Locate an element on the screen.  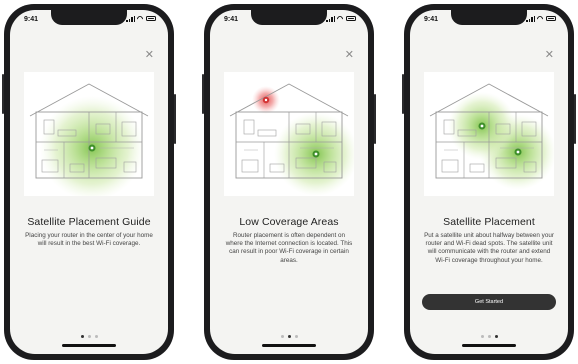
page-title: Satellite Placement is located at coordinates (489, 222).